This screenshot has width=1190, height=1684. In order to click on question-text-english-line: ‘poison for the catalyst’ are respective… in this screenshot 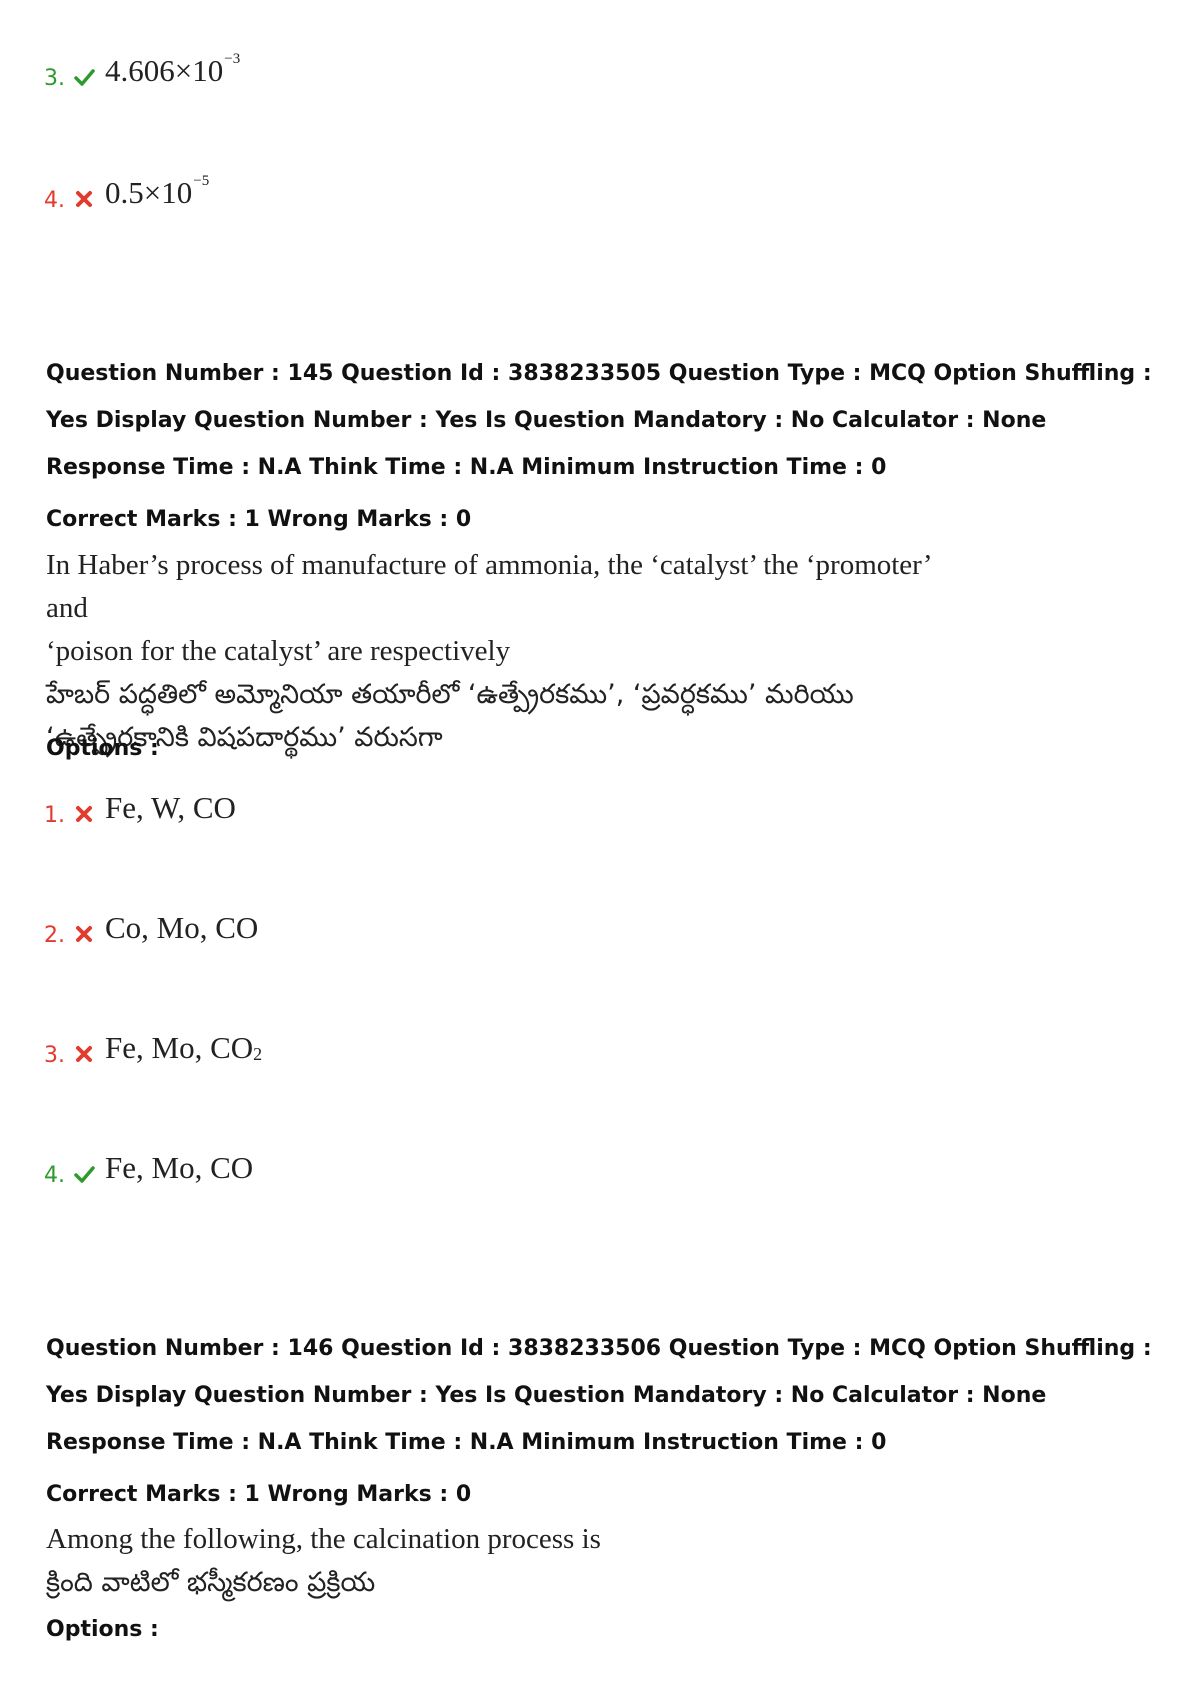, I will do `click(278, 651)`.